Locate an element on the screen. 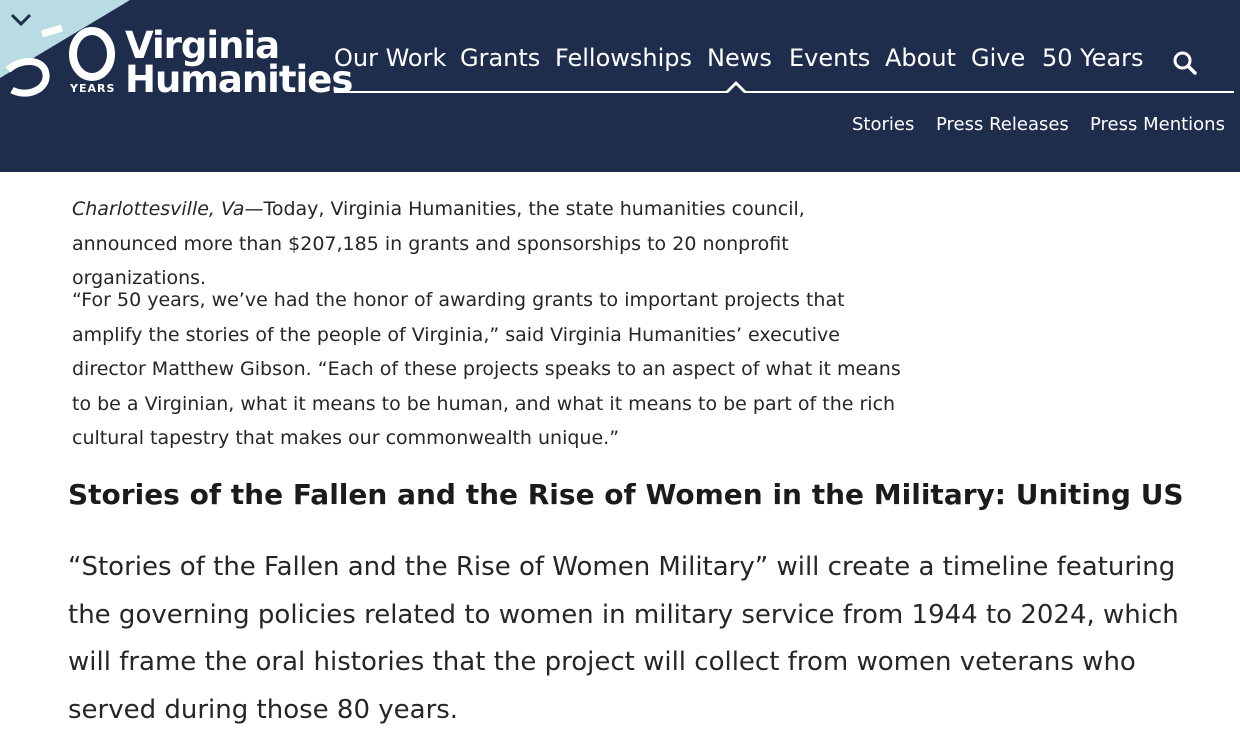 The height and width of the screenshot is (739, 1240). active-nav-caret-inner is located at coordinates (736, 89).